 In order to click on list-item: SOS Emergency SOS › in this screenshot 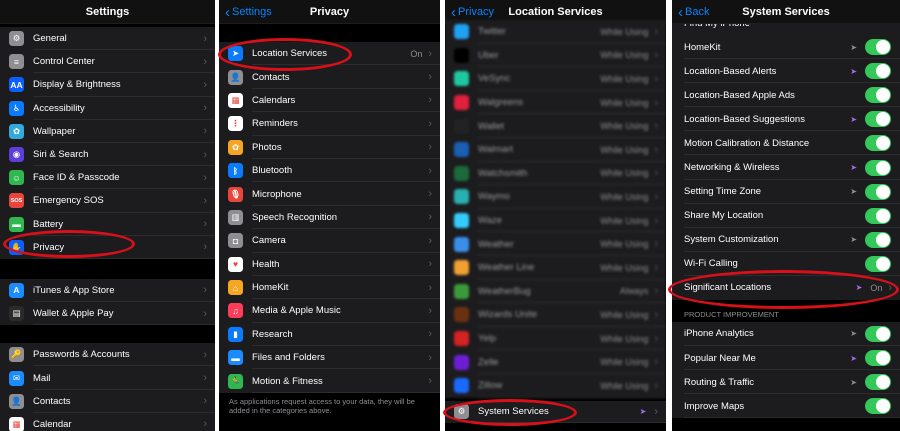, I will do `click(107, 201)`.